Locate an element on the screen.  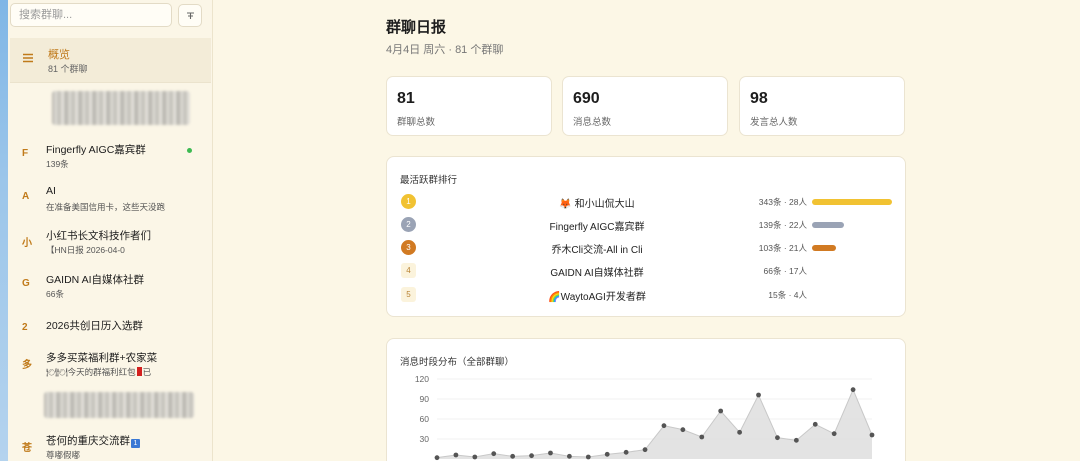
group-avatar: 多 is located at coordinates (27, 365).